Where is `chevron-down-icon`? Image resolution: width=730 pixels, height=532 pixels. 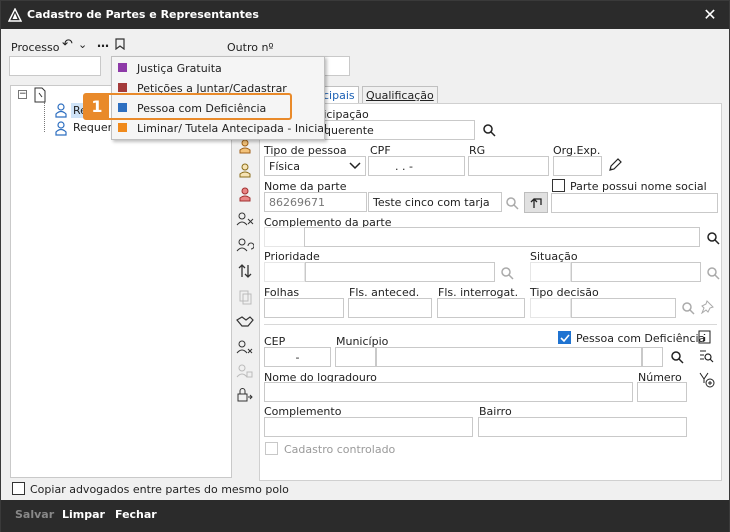
chevron-down-icon is located at coordinates (355, 166).